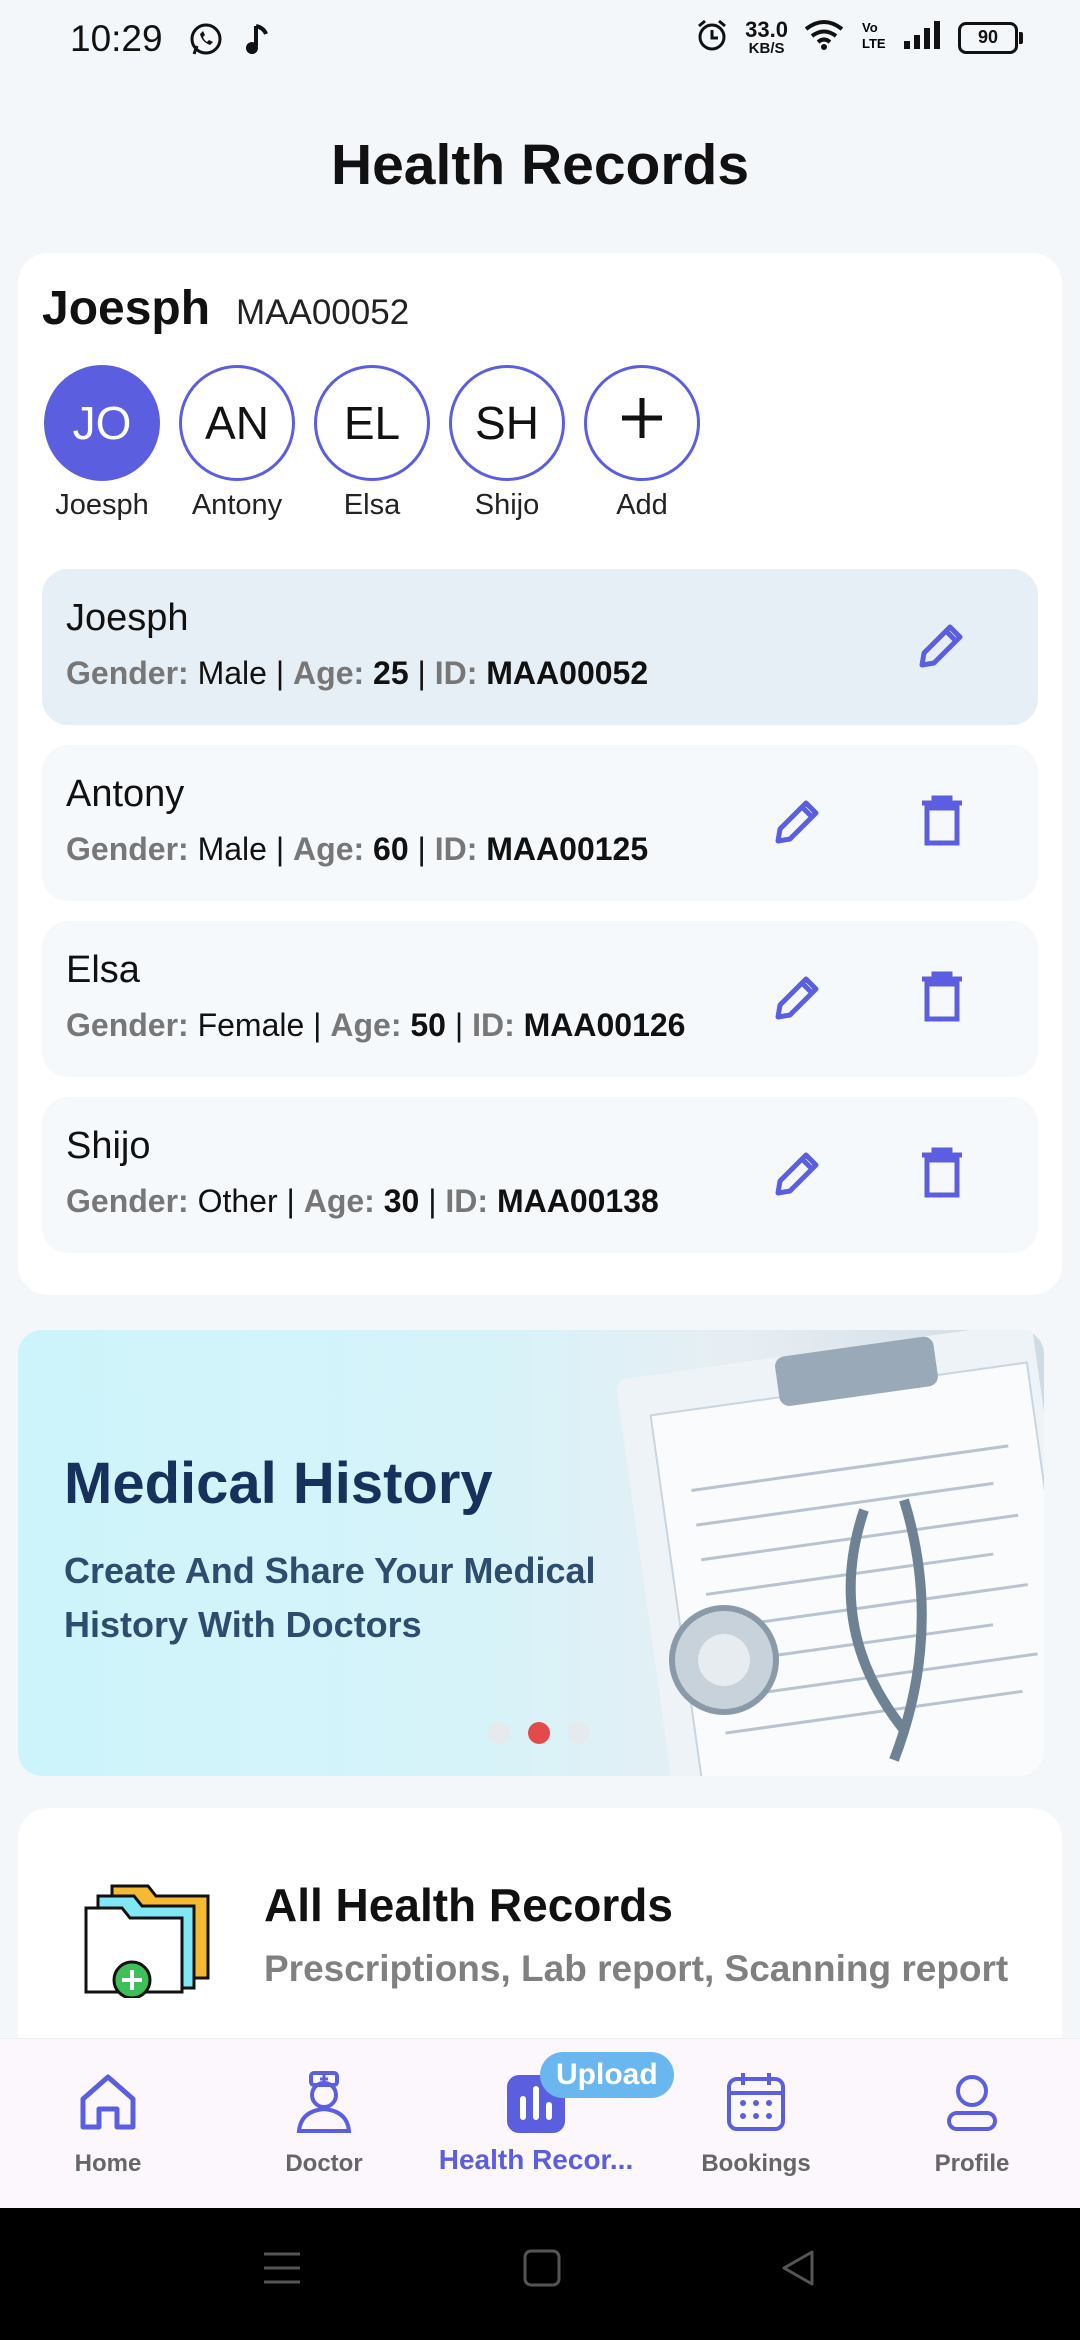  I want to click on page-title: Health Records, so click(540, 165).